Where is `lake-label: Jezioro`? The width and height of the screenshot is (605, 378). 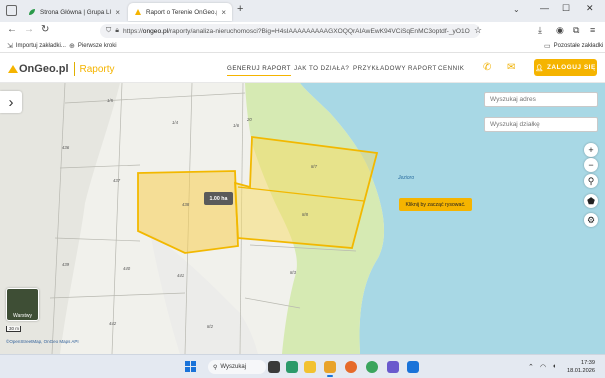
lake-label: Jezioro is located at coordinates (406, 178).